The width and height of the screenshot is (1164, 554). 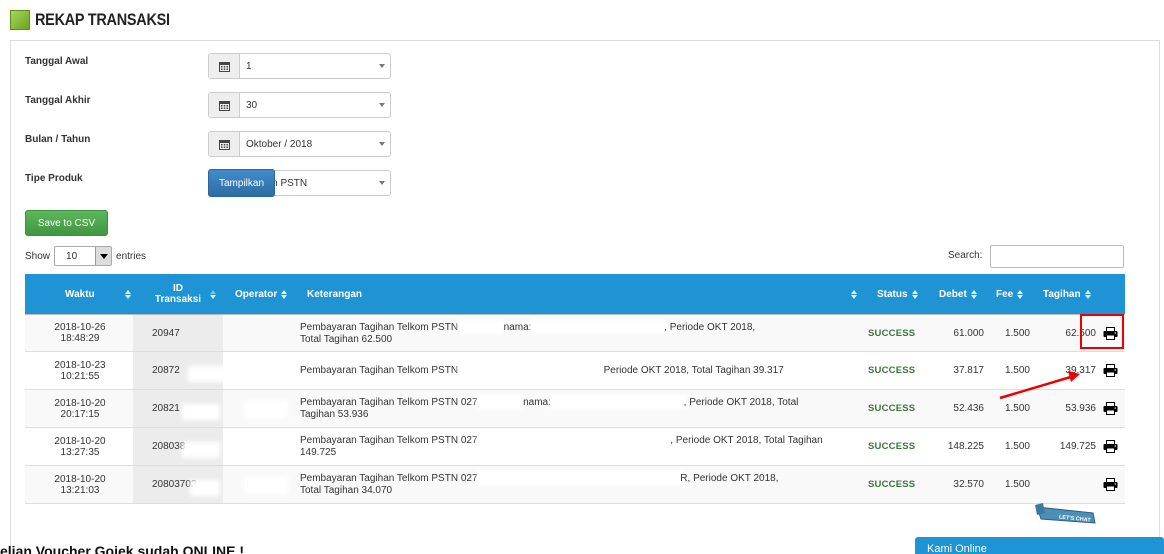 What do you see at coordinates (346, 339) in the screenshot?
I see `ket-part3: Total Tagihan 62.500` at bounding box center [346, 339].